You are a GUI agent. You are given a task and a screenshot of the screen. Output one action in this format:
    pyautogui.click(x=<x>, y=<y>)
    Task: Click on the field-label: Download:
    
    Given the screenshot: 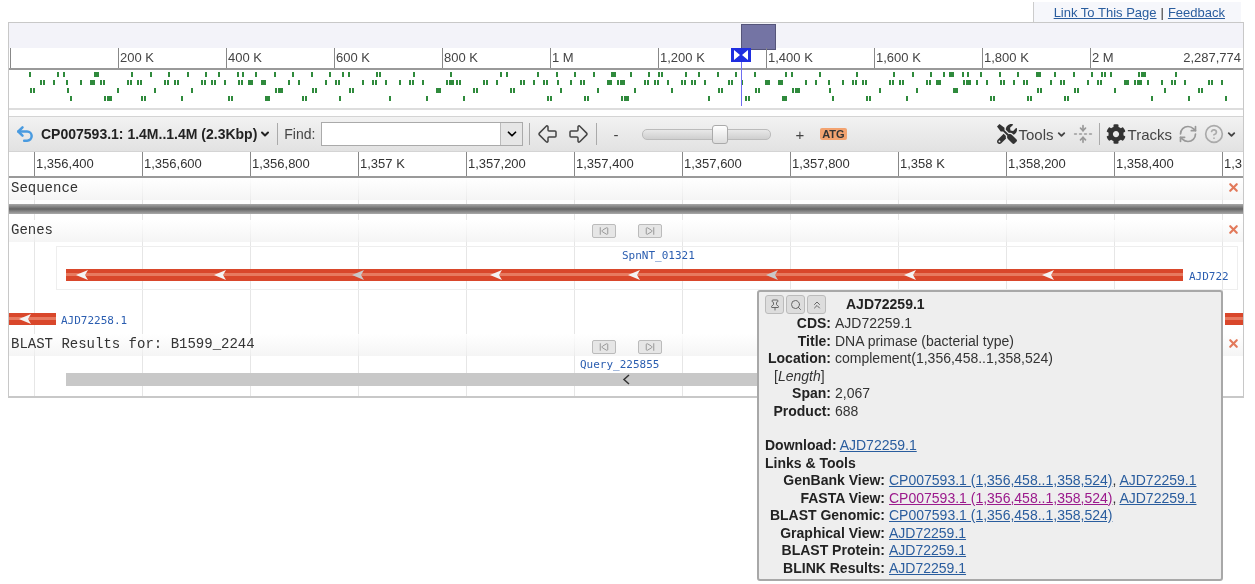 What is the action you would take?
    pyautogui.click(x=801, y=445)
    